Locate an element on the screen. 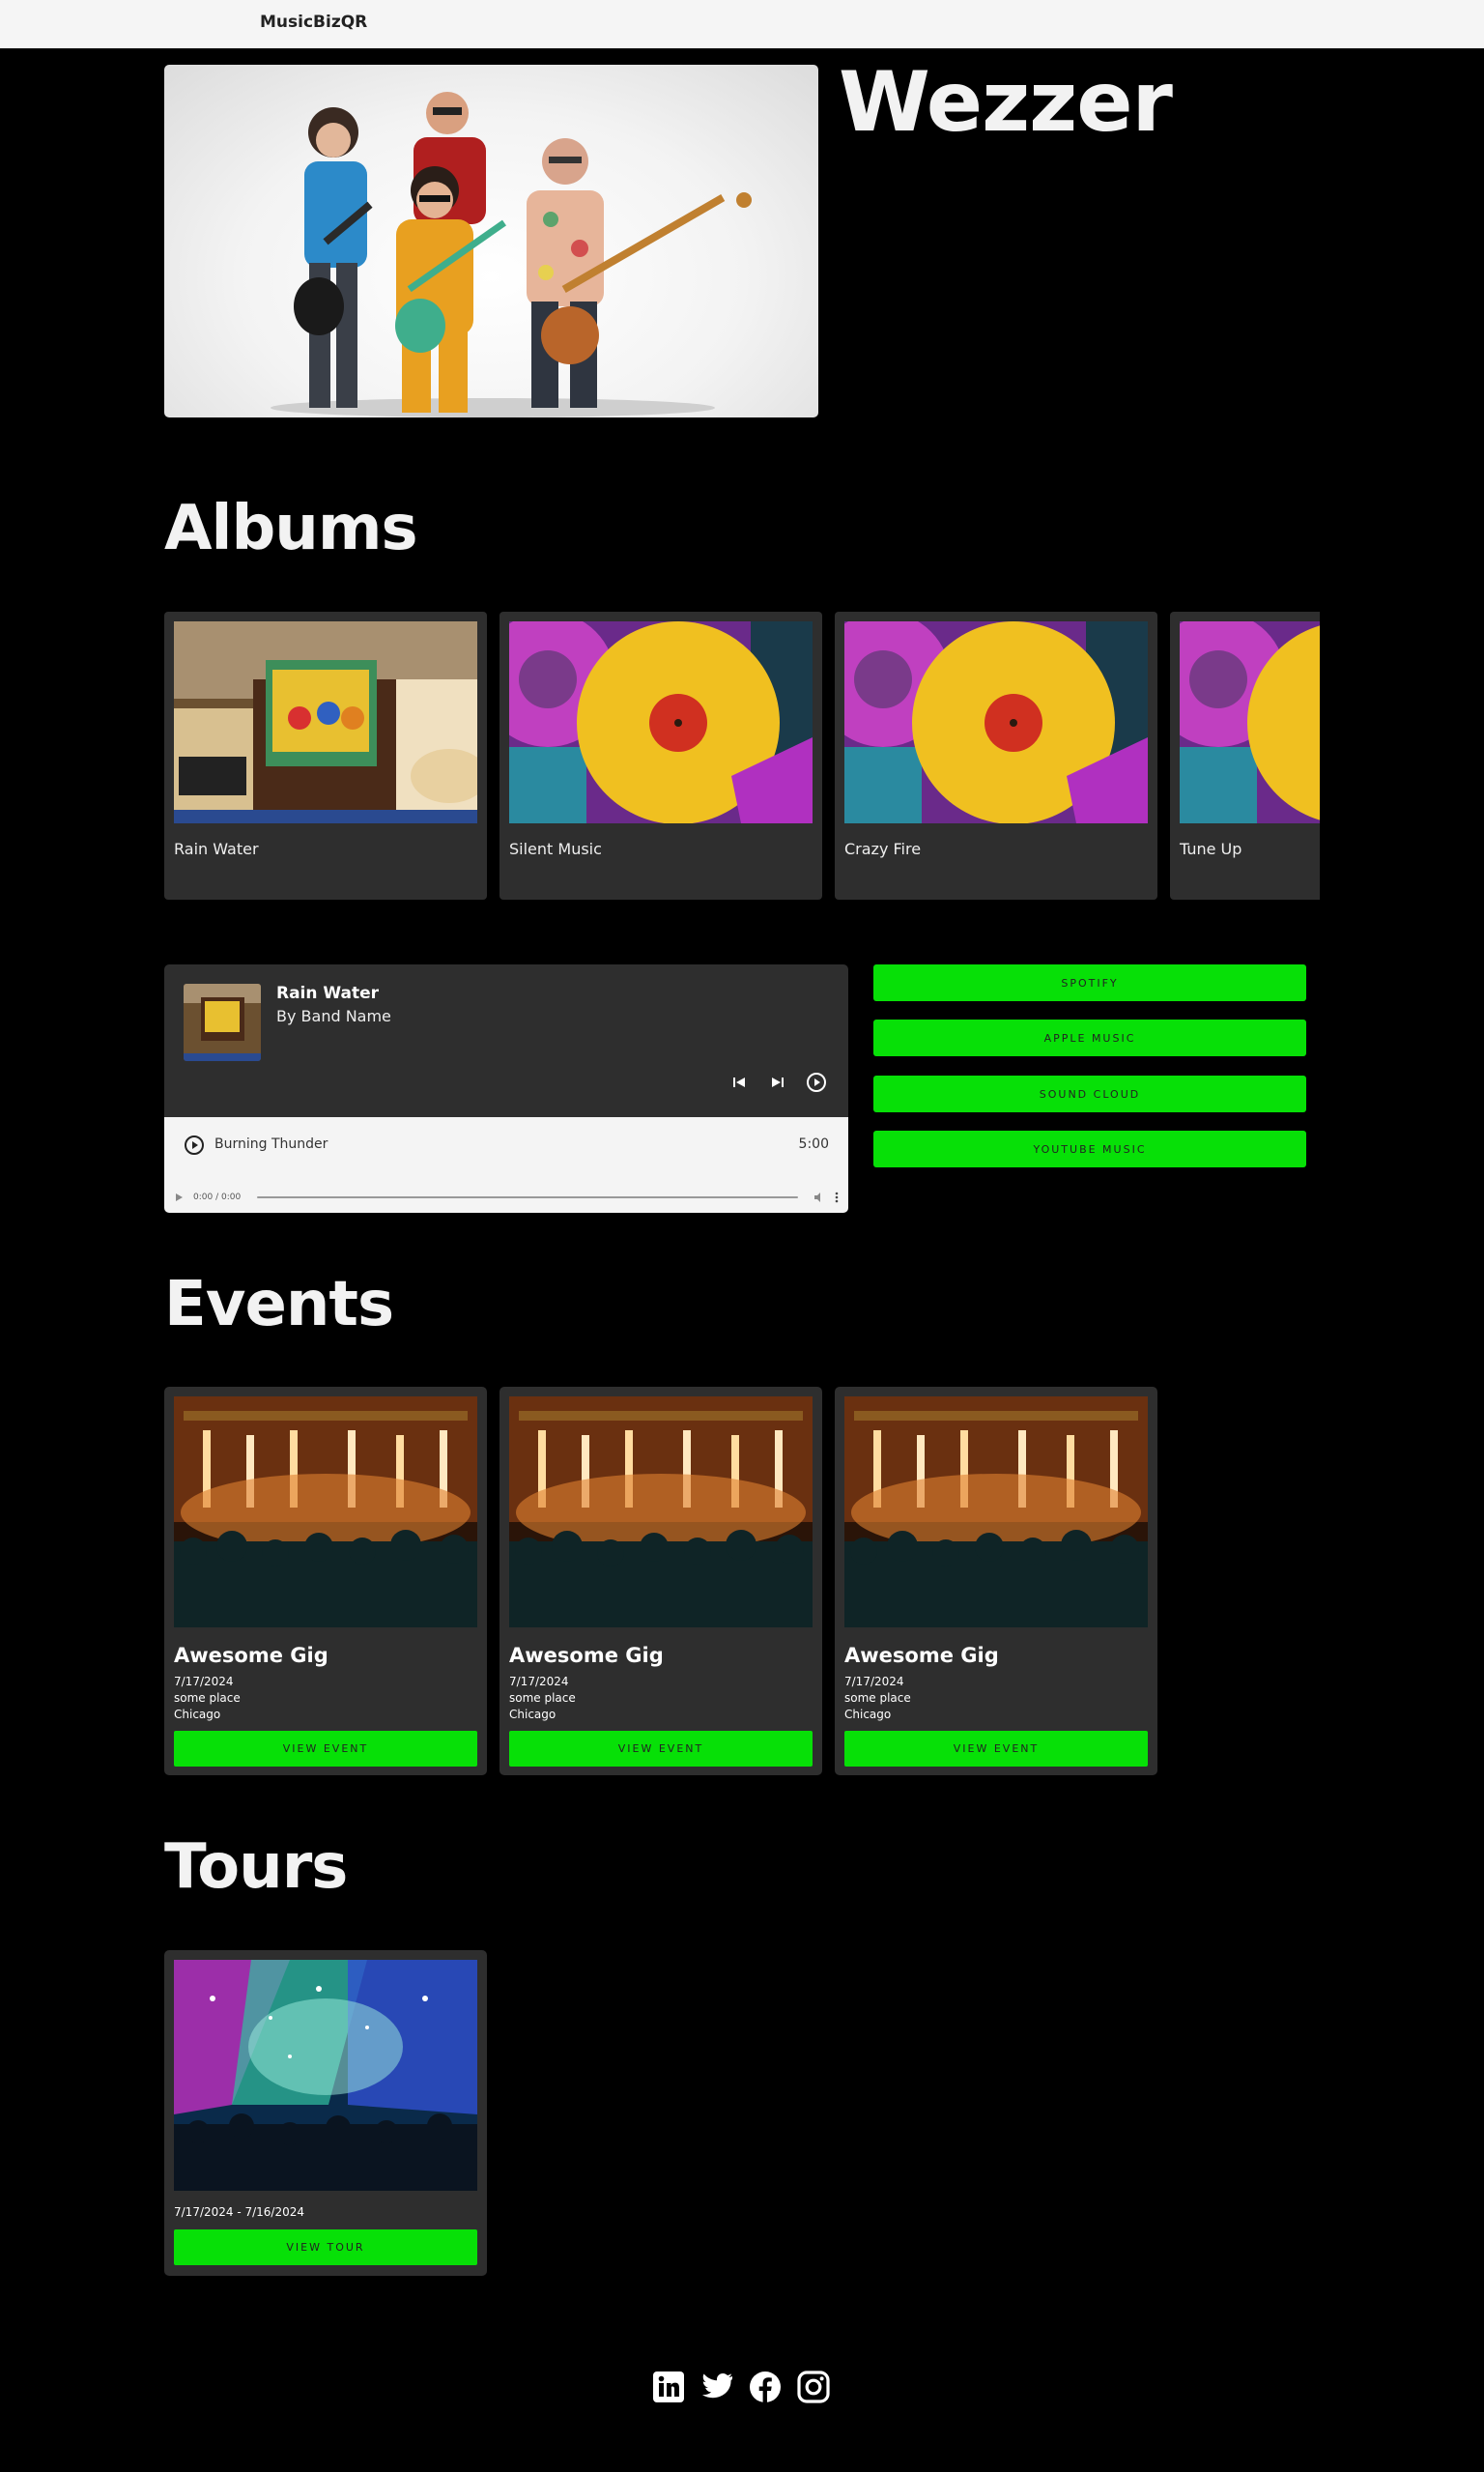 This screenshot has width=1484, height=2472. album-card: Crazy Fire is located at coordinates (996, 756).